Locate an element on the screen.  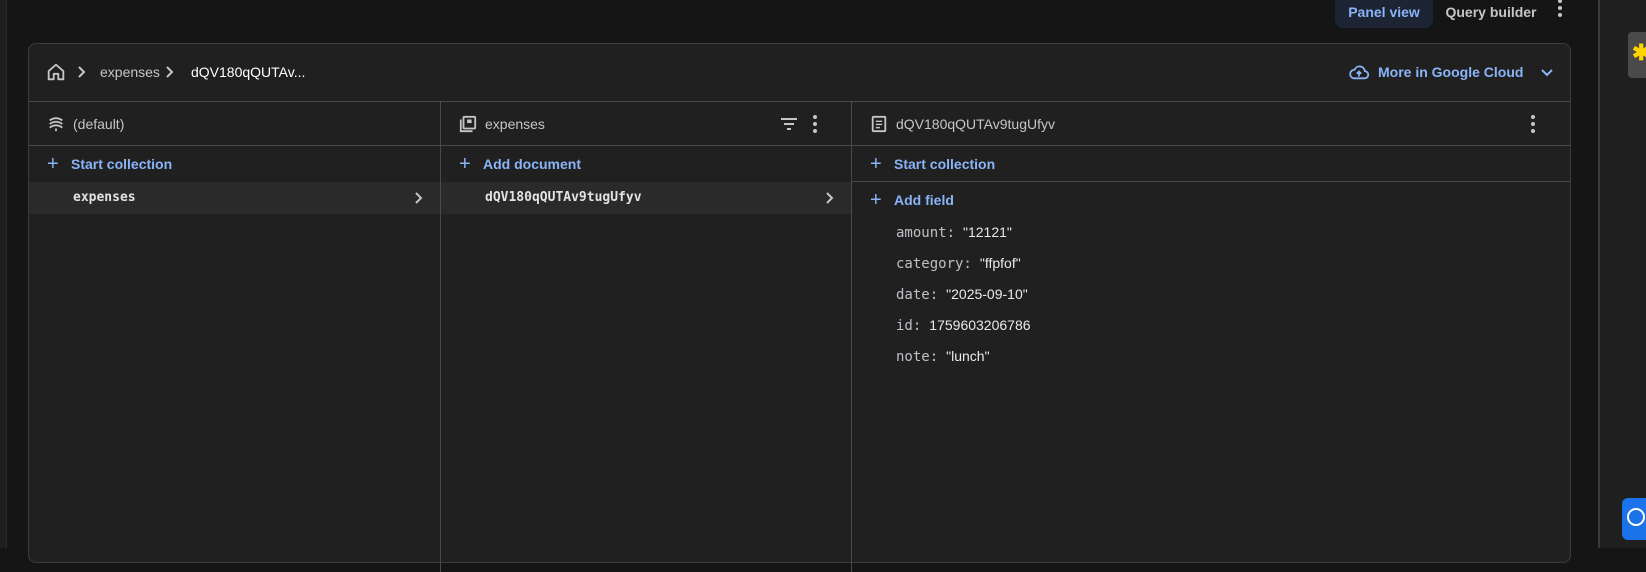
start-collection-button: + Start collection is located at coordinates (234, 164).